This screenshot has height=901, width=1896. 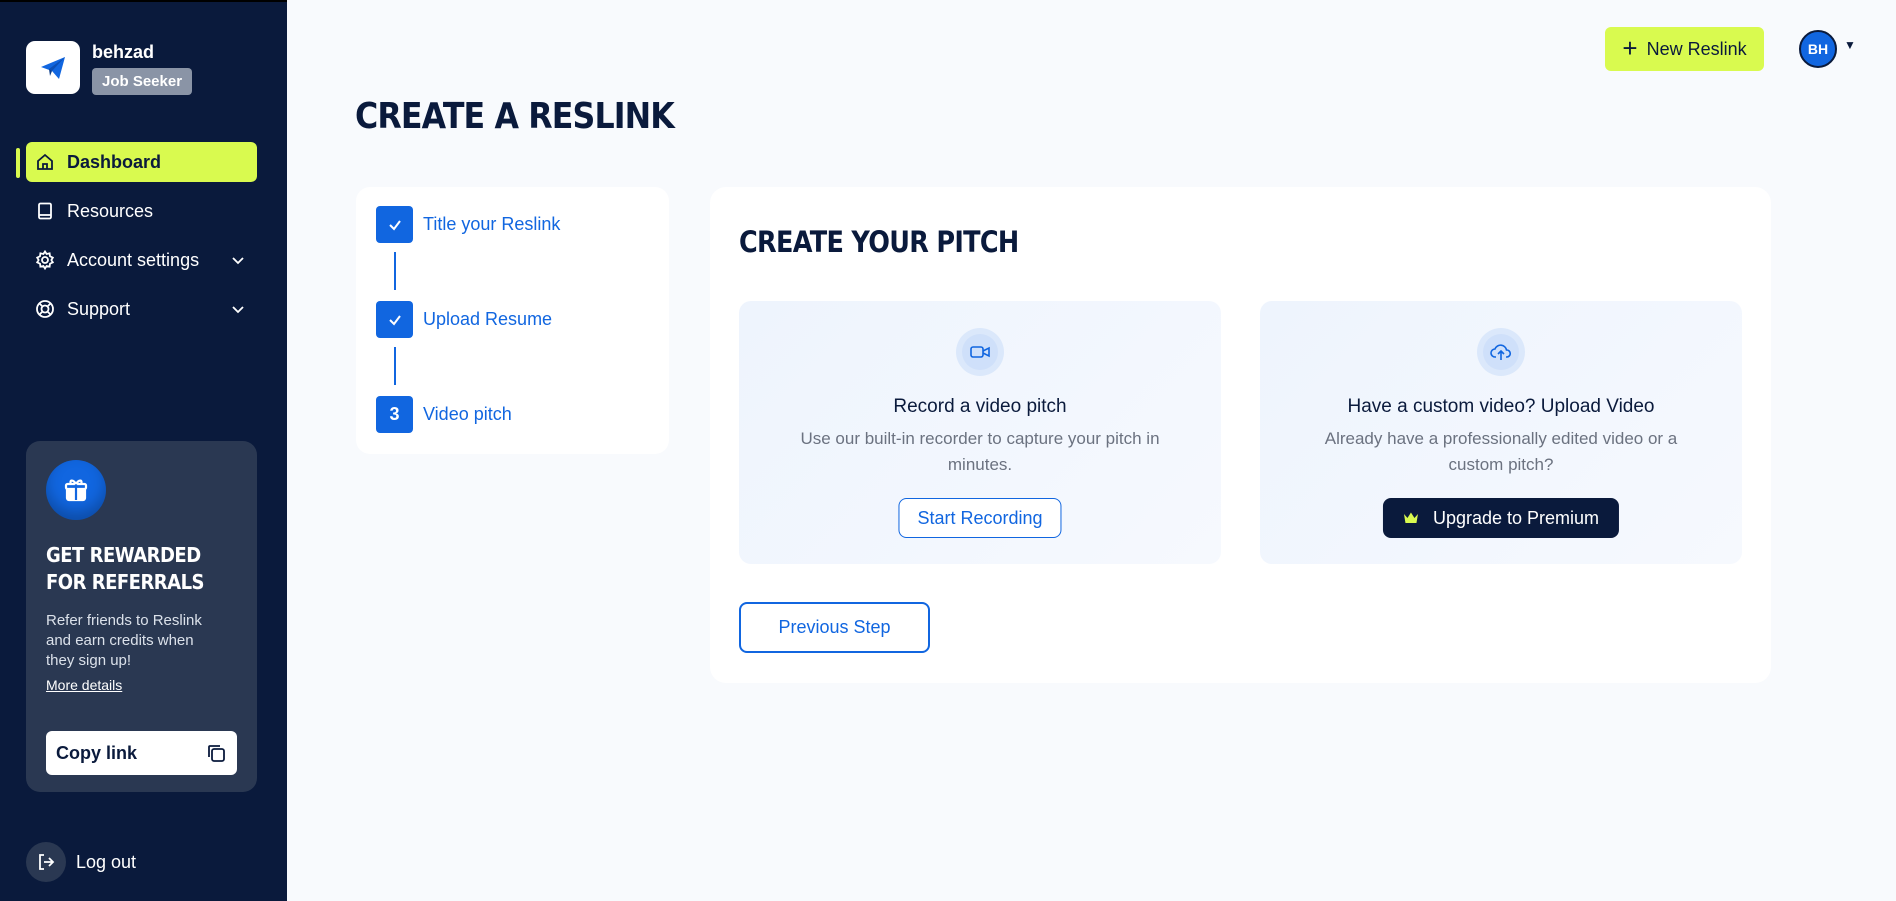 What do you see at coordinates (125, 568) in the screenshot?
I see `referral-title: GET REWARDED FOR REFERRALS` at bounding box center [125, 568].